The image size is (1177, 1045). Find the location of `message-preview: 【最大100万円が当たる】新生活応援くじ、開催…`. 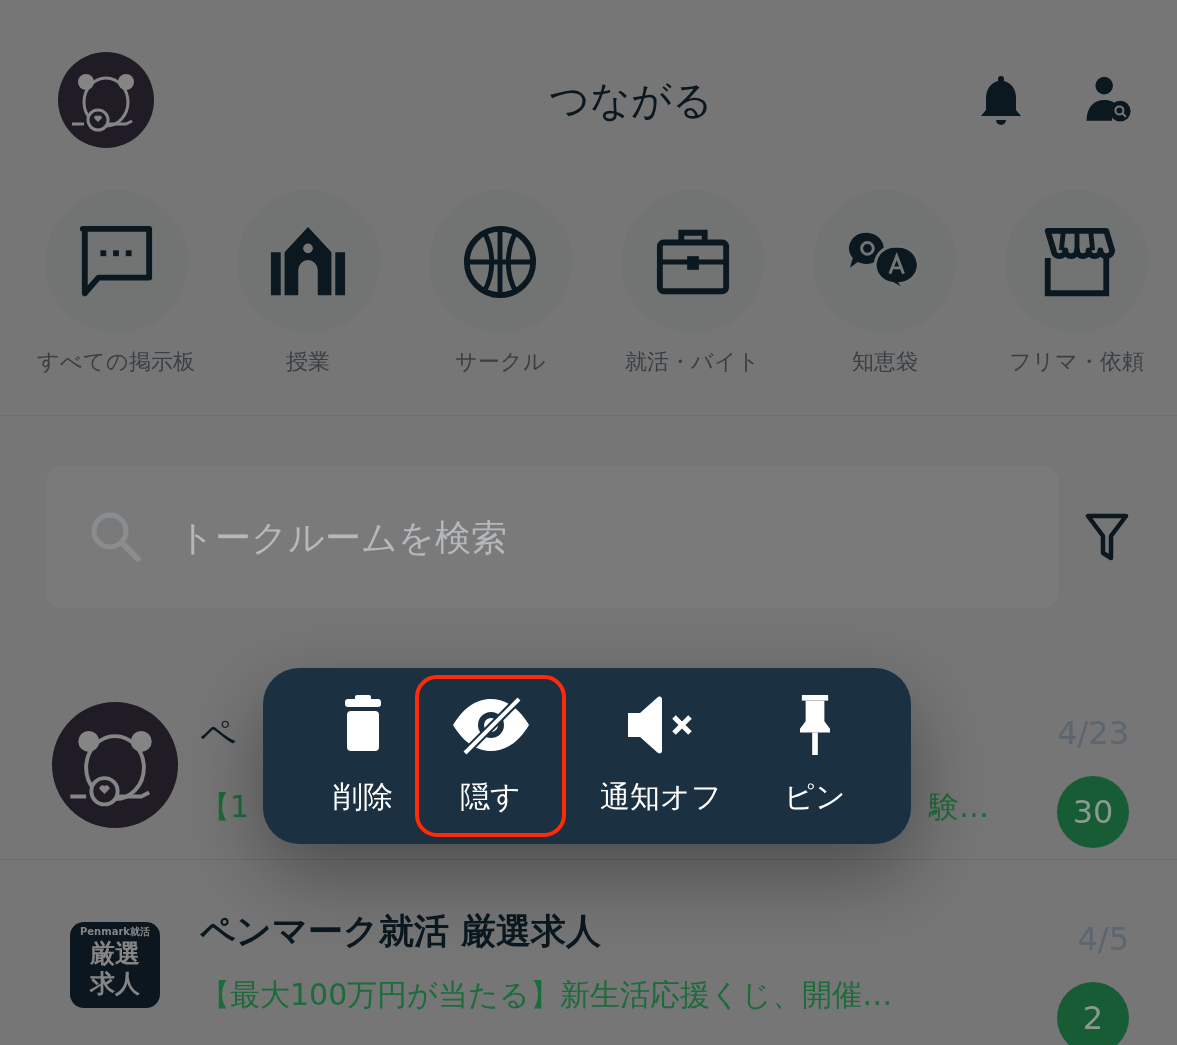

message-preview: 【最大100万円が当たる】新生活応援くじ、開催… is located at coordinates (546, 995).